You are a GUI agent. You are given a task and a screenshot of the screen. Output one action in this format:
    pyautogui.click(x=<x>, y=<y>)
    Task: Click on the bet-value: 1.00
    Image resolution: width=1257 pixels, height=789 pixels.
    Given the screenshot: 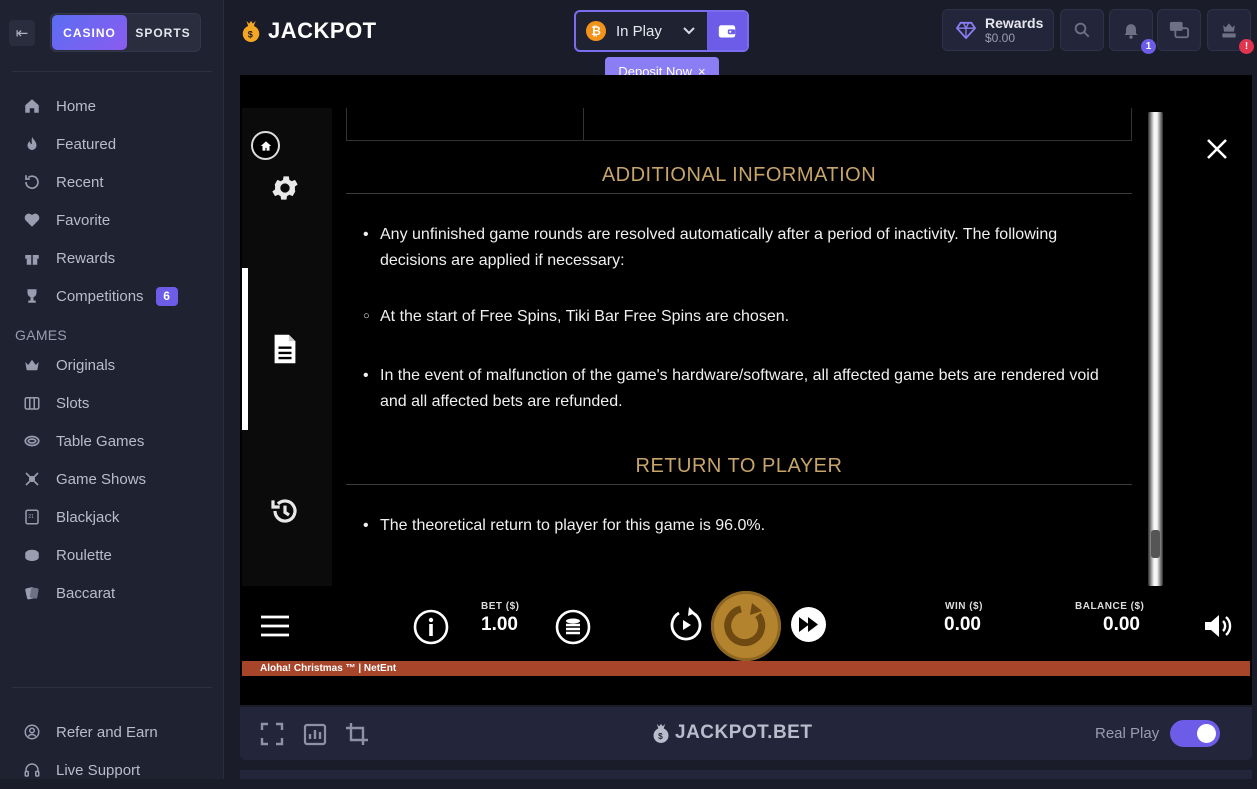 What is the action you would take?
    pyautogui.click(x=499, y=624)
    